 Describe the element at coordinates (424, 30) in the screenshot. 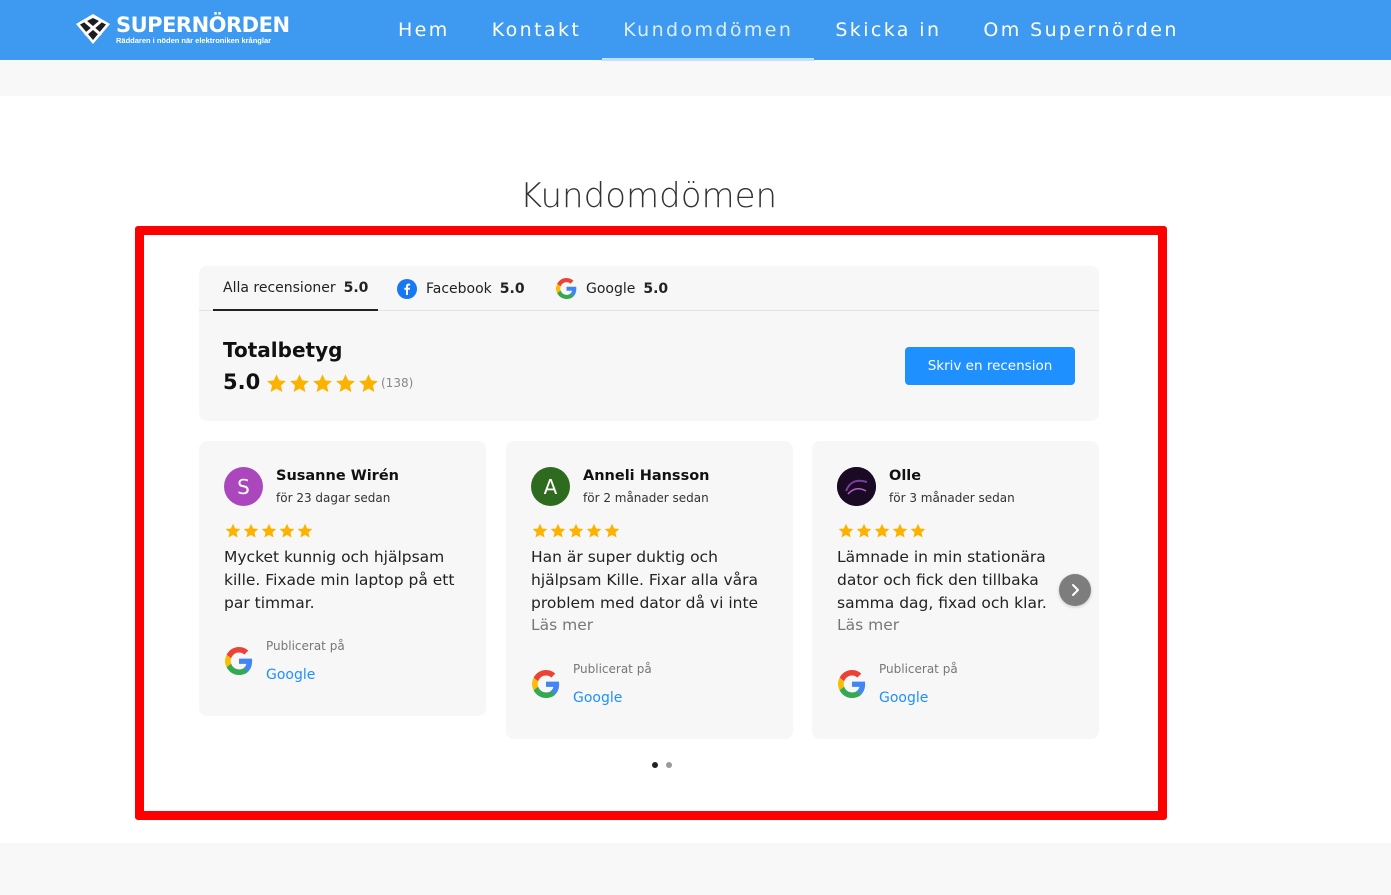

I see `nav-item-hem: Hem` at that location.